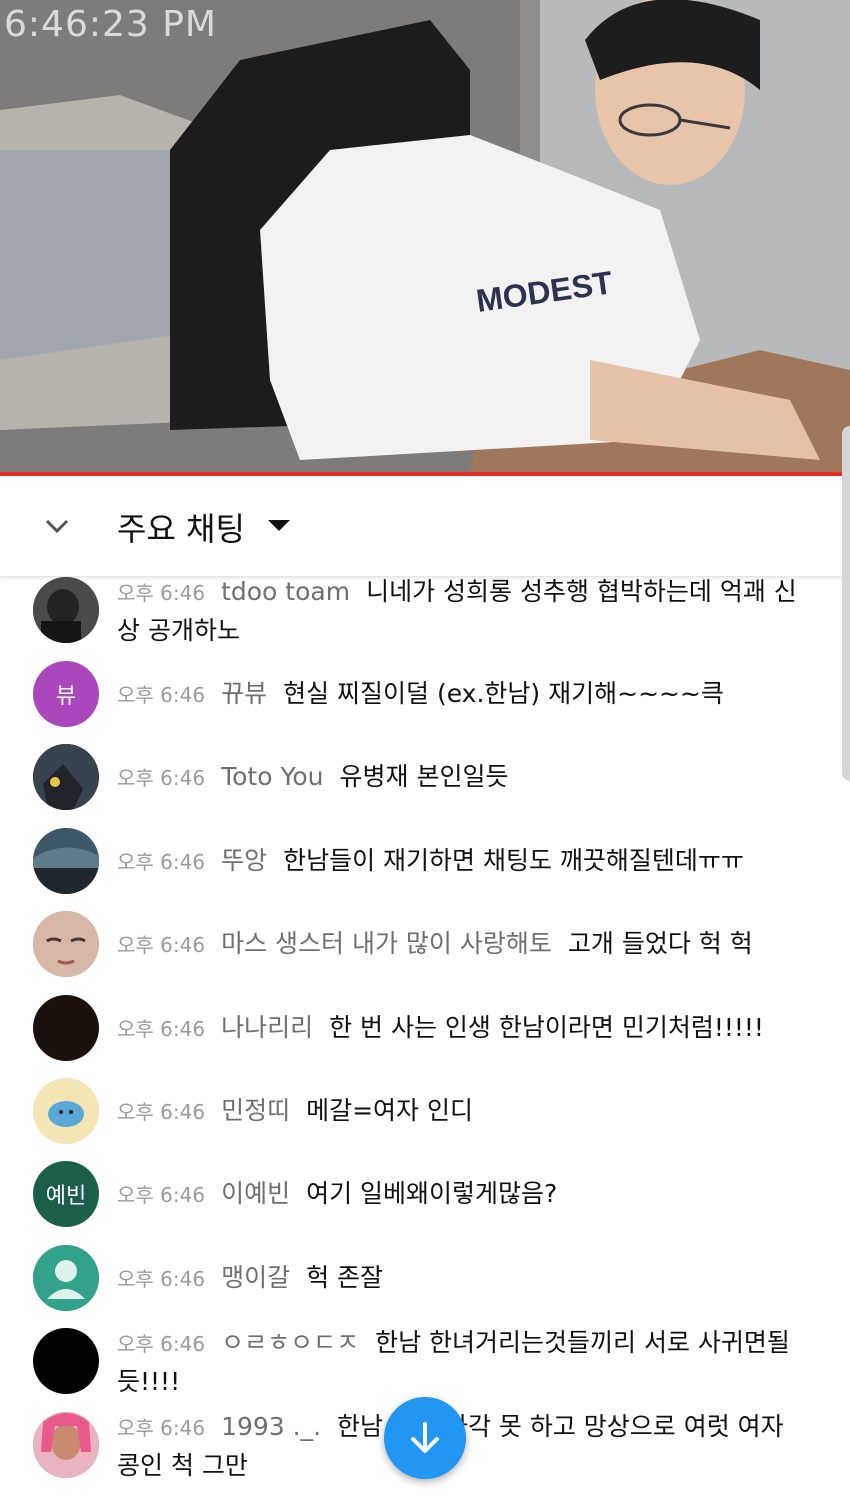 The image size is (850, 1497). I want to click on message-line: 오후 6:46 마스 생스터 내가 많이 사랑해토 고개 들었다 헉 헉, so click(462, 944).